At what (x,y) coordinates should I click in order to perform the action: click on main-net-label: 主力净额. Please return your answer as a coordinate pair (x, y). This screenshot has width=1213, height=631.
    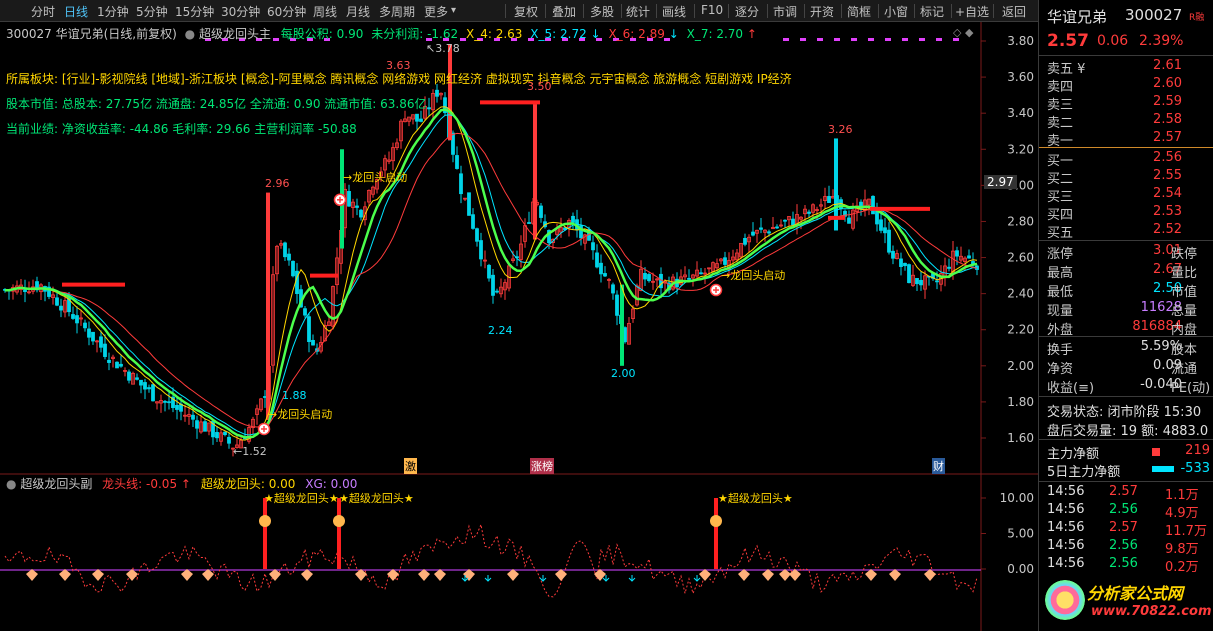
    Looking at the image, I should click on (1073, 452).